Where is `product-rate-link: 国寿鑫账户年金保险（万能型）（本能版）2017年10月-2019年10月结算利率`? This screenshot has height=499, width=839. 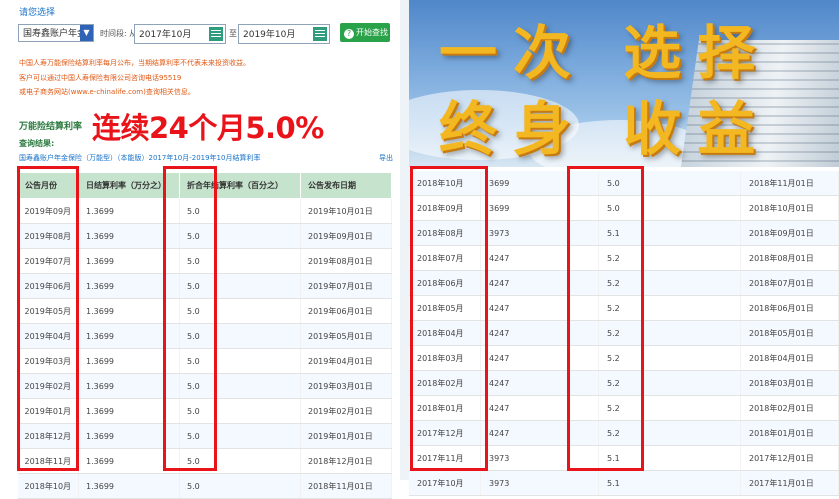 product-rate-link: 国寿鑫账户年金保险（万能型）（本能版）2017年10月-2019年10月结算利率 is located at coordinates (139, 158).